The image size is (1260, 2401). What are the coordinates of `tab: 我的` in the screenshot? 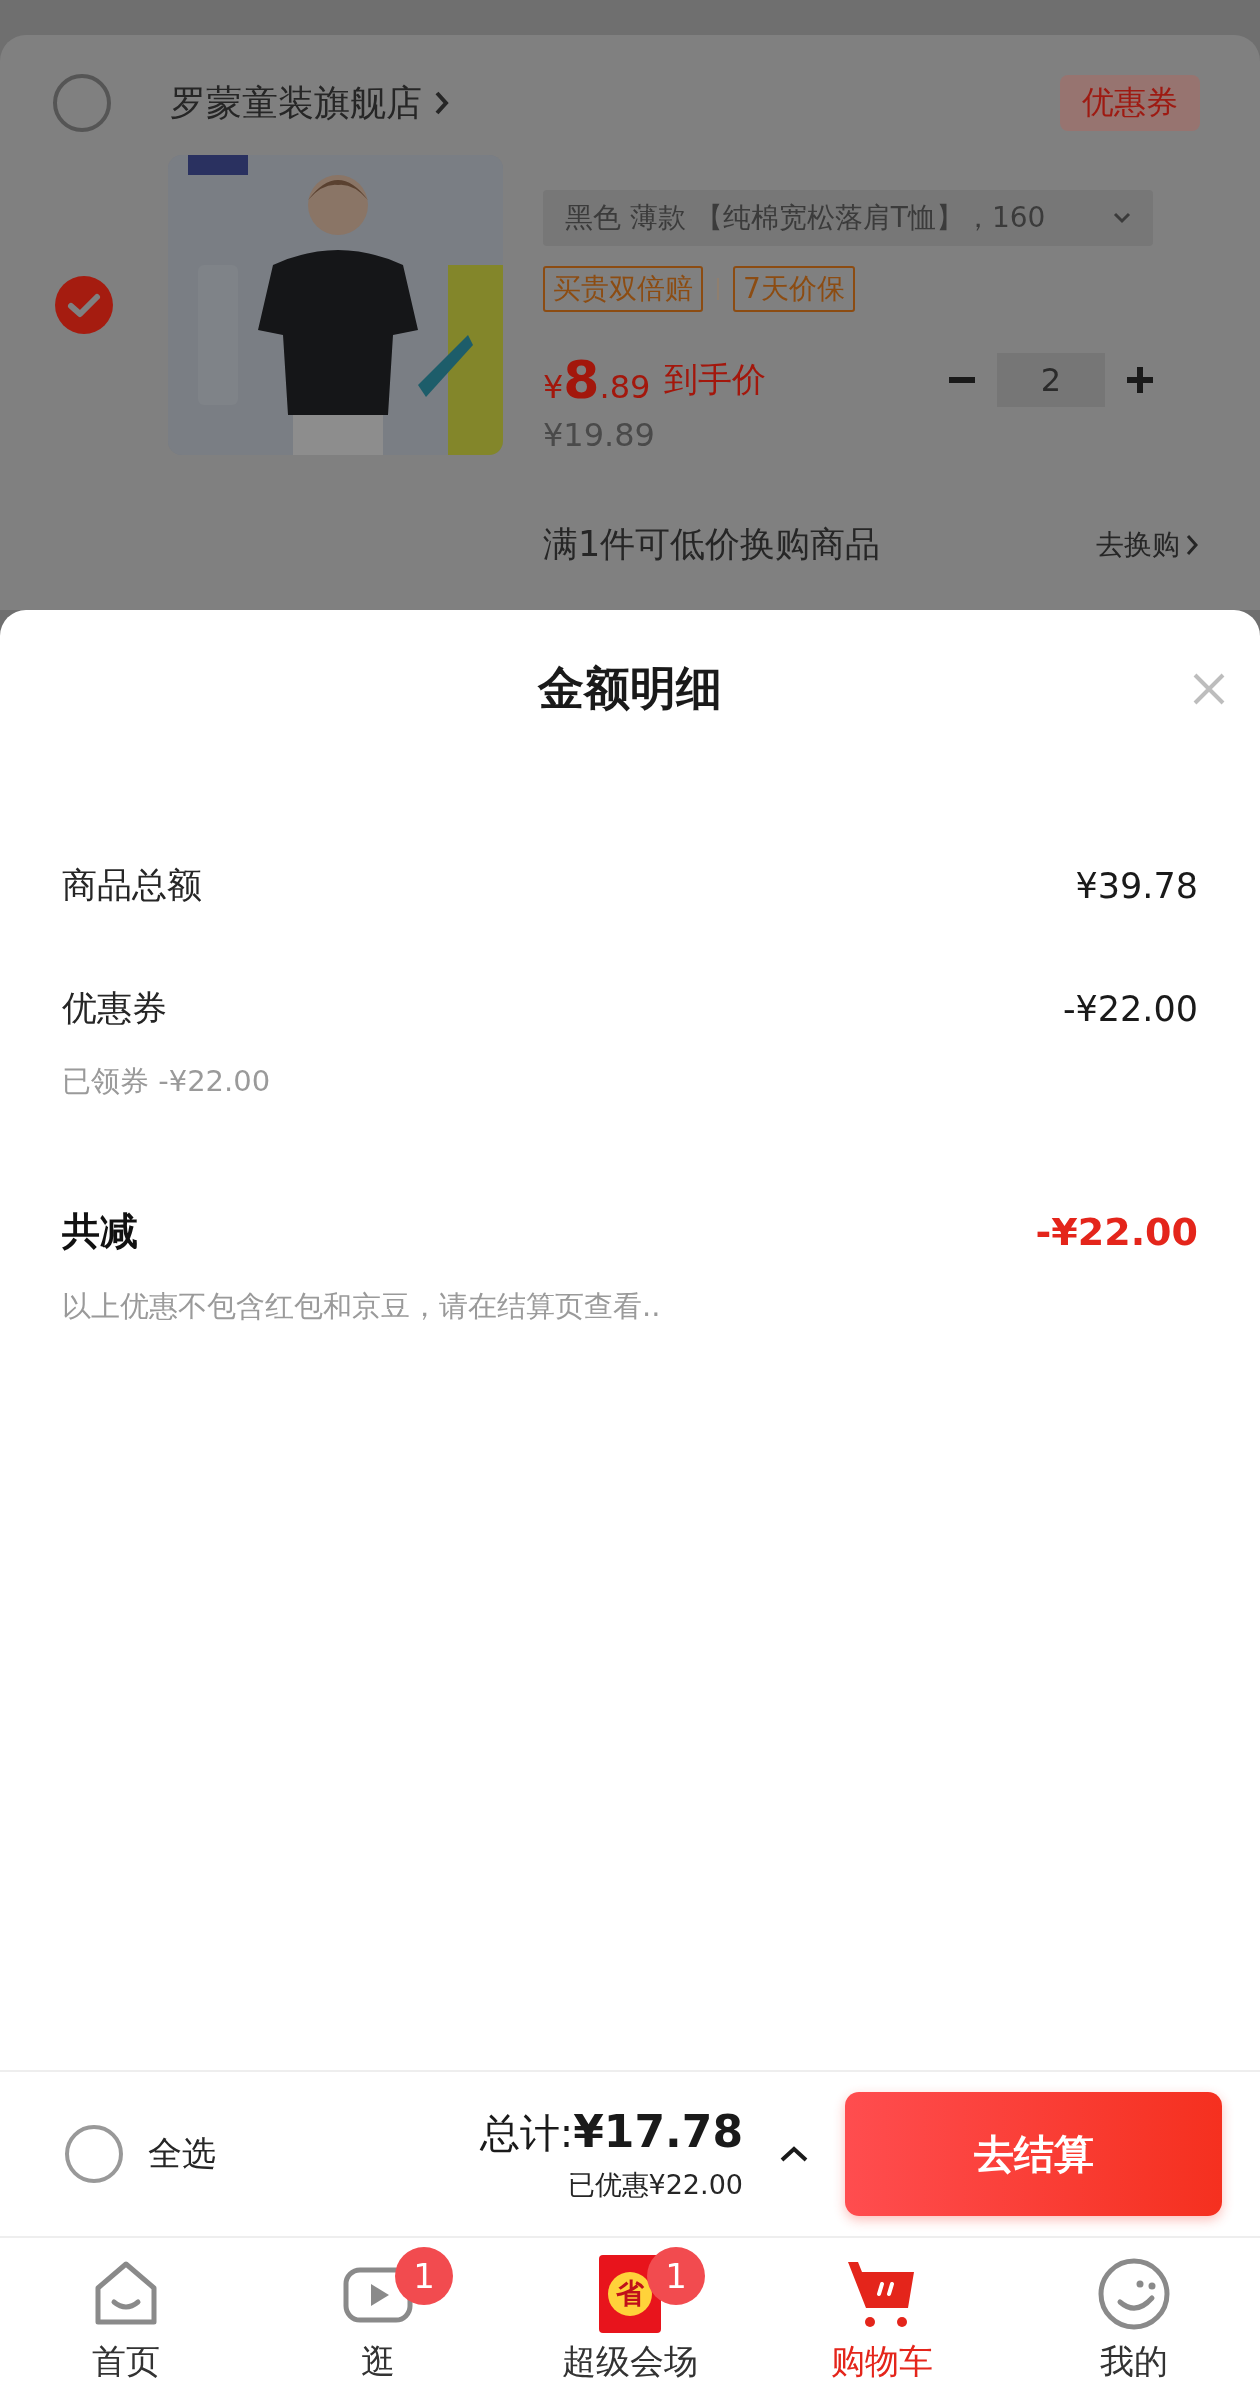 It's located at (1134, 2318).